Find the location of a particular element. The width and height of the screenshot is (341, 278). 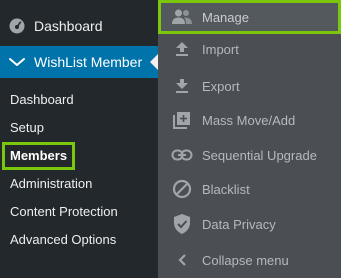

menu-dashboard-label: Dashboard is located at coordinates (68, 26).